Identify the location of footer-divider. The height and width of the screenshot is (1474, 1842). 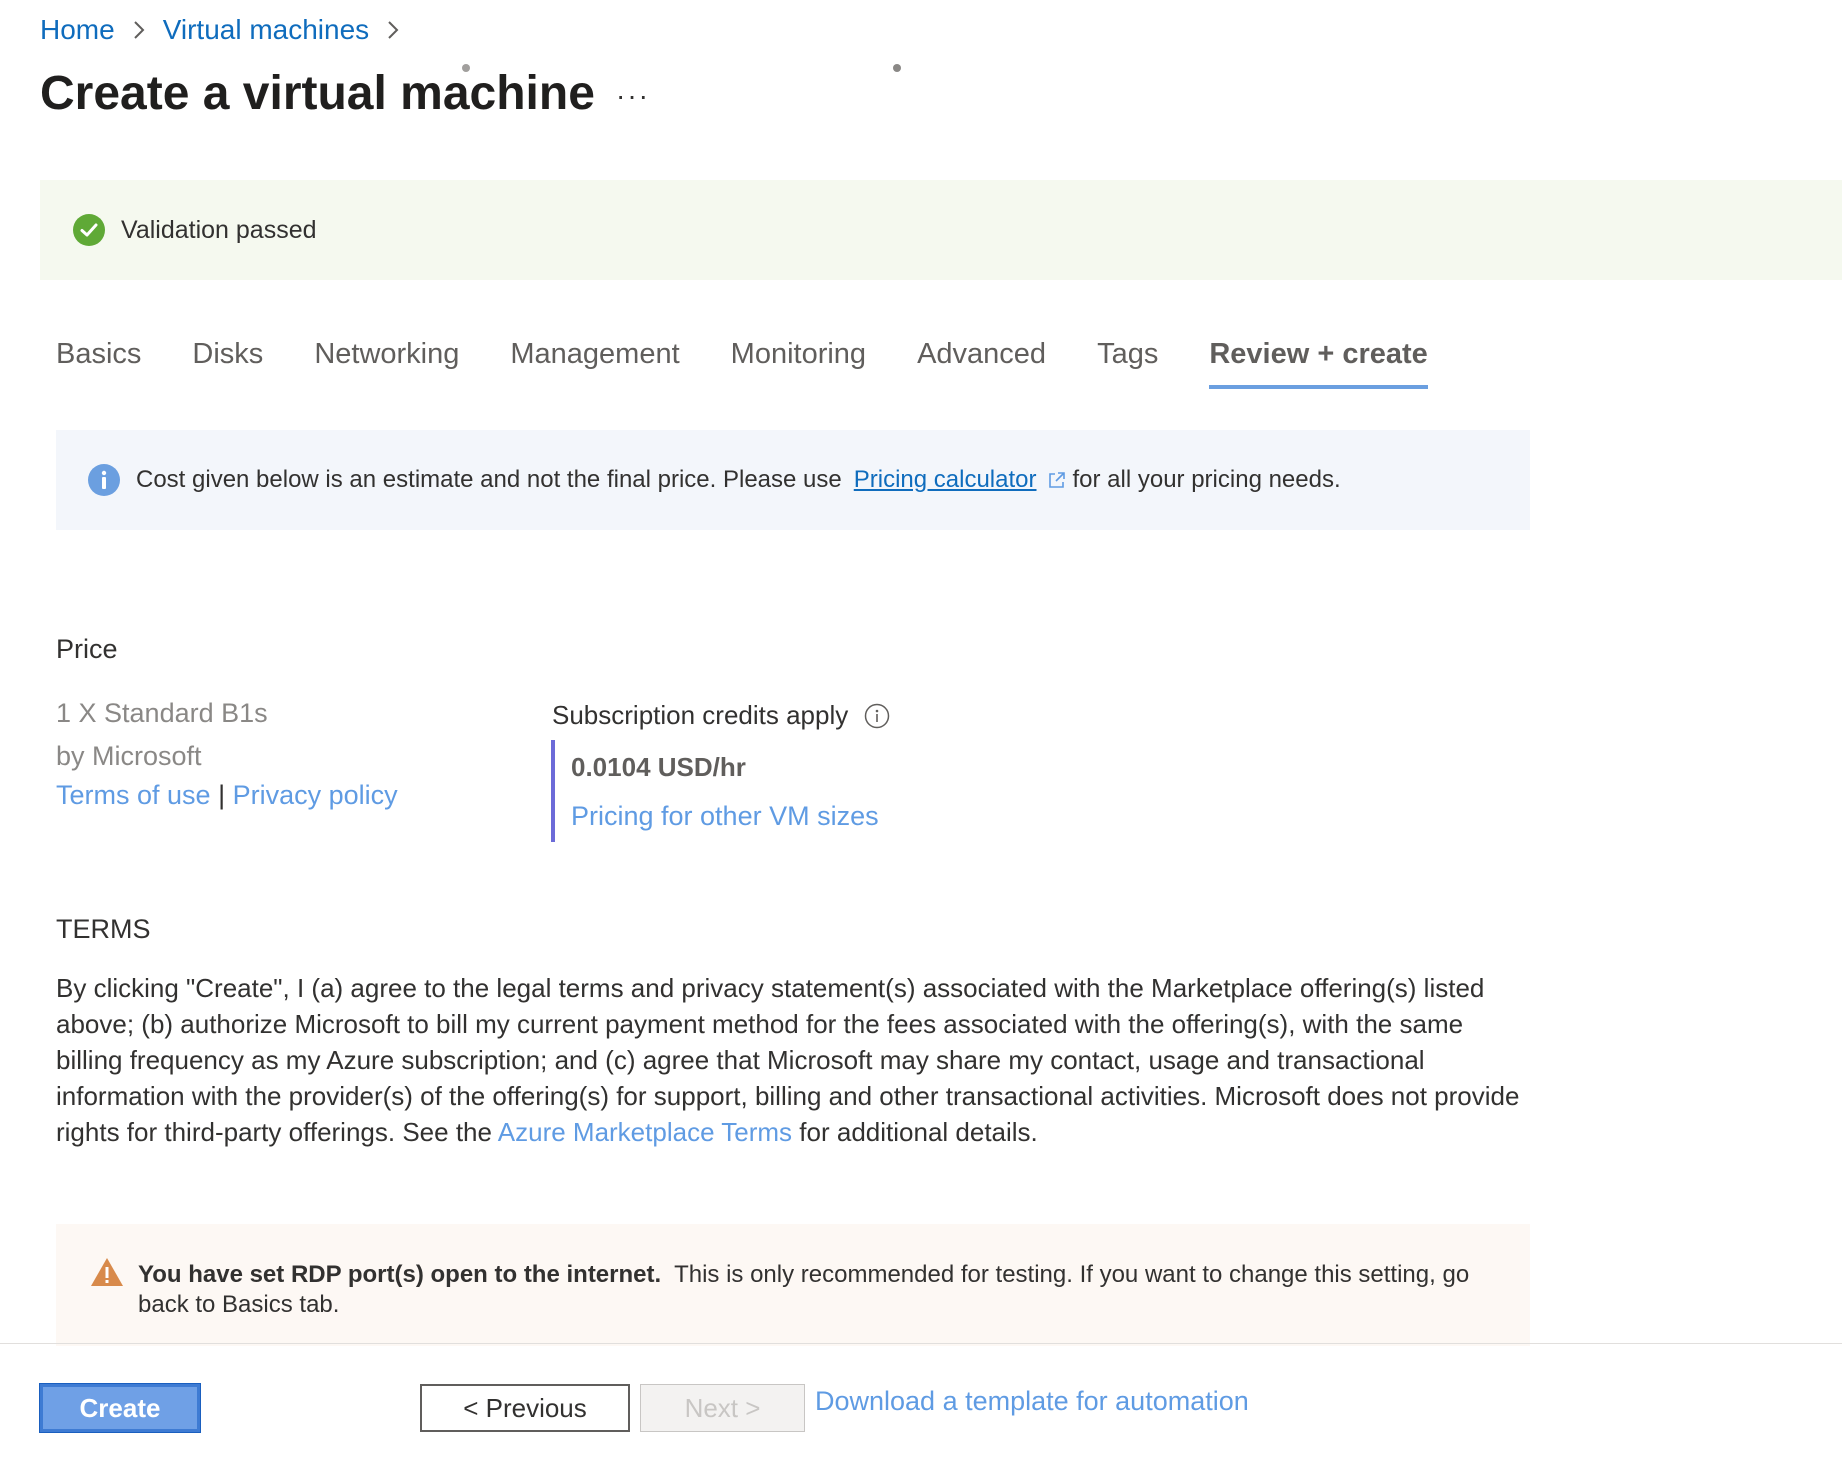
(921, 1343).